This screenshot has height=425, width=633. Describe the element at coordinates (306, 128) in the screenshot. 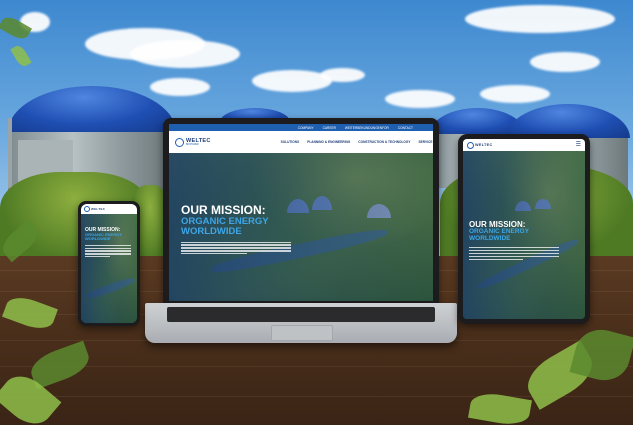

I see `top-link-company: COMPANY` at that location.